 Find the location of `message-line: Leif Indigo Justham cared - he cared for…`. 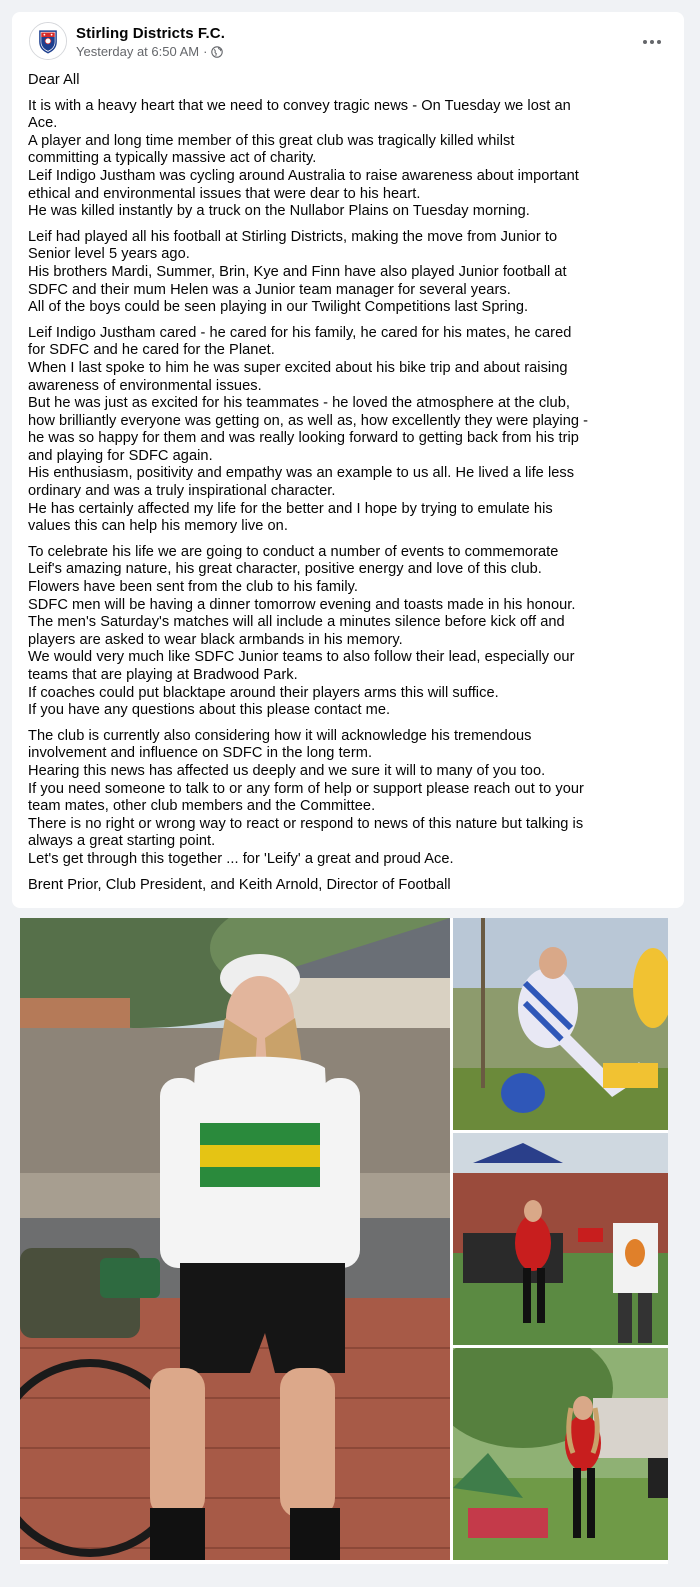

message-line: Leif Indigo Justham cared - he cared for… is located at coordinates (300, 332).